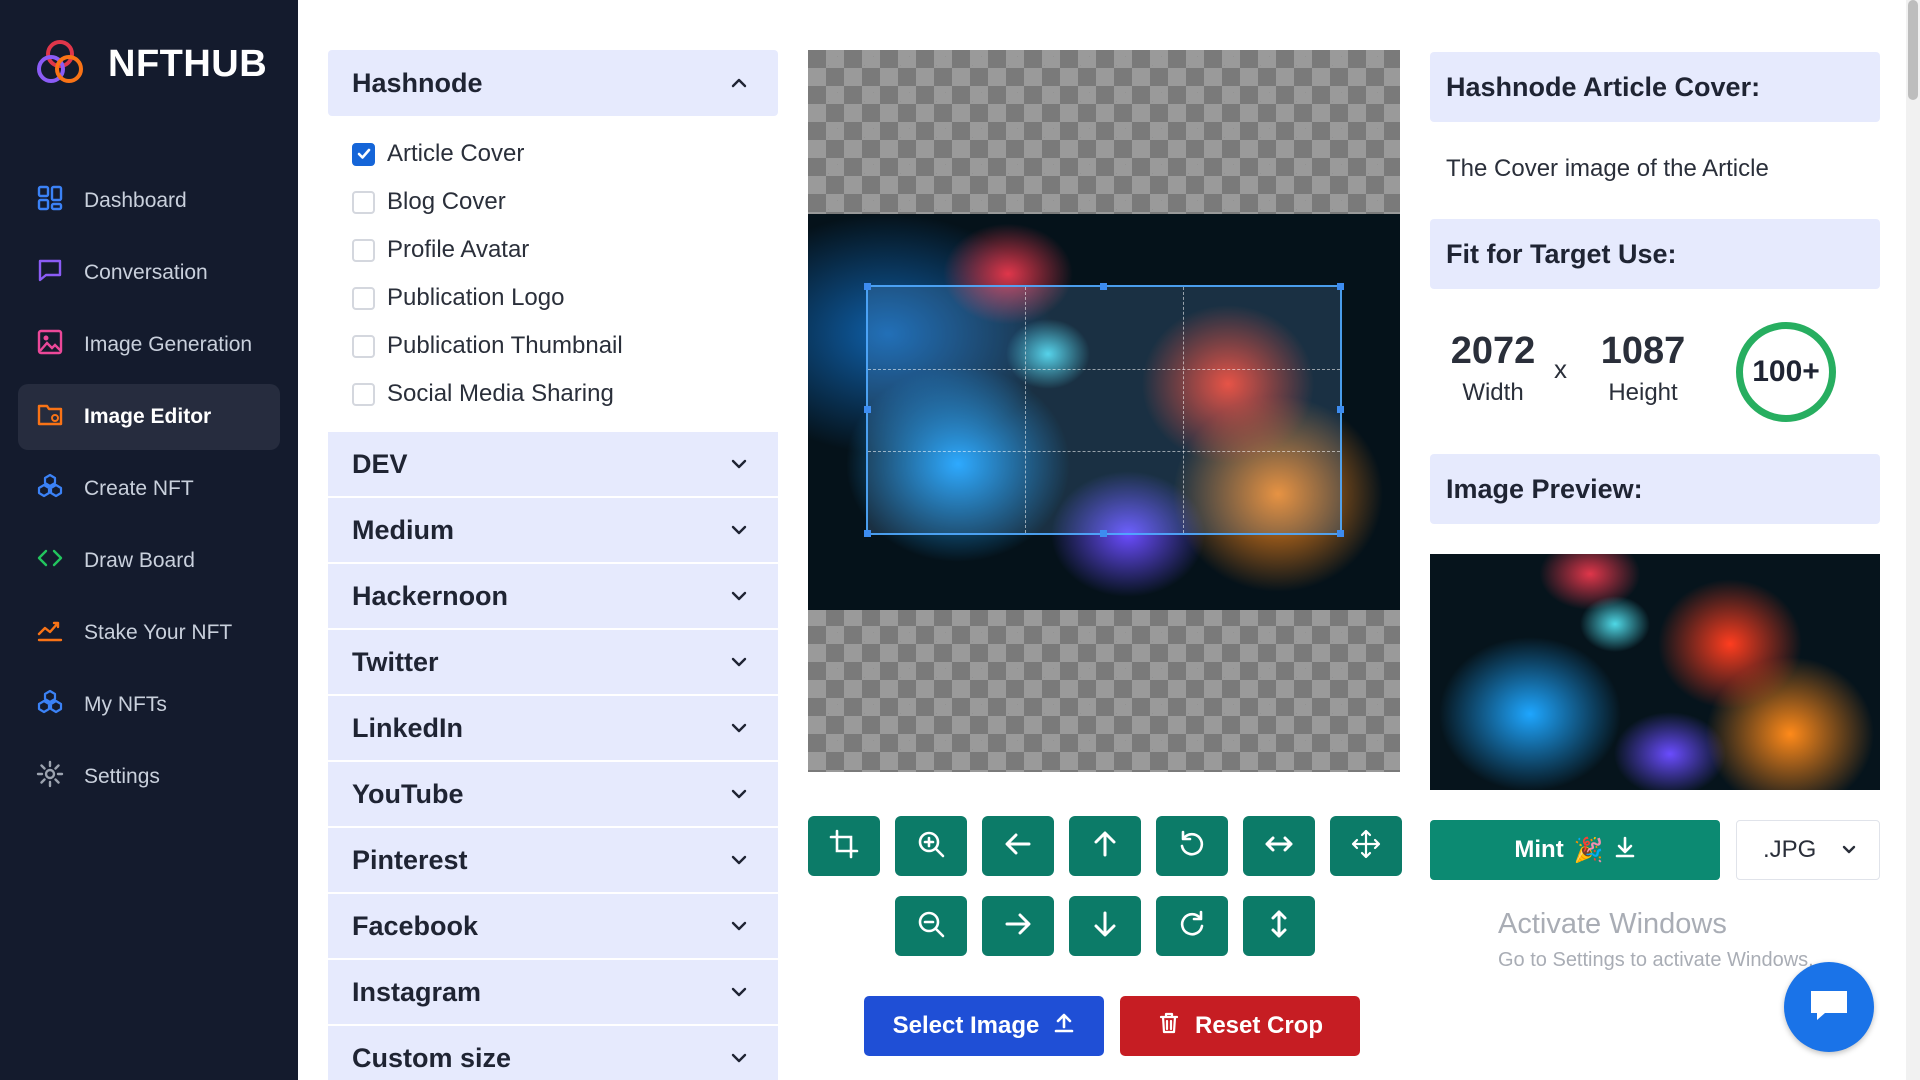  What do you see at coordinates (417, 991) in the screenshot?
I see `accordion-header-label: Instagram` at bounding box center [417, 991].